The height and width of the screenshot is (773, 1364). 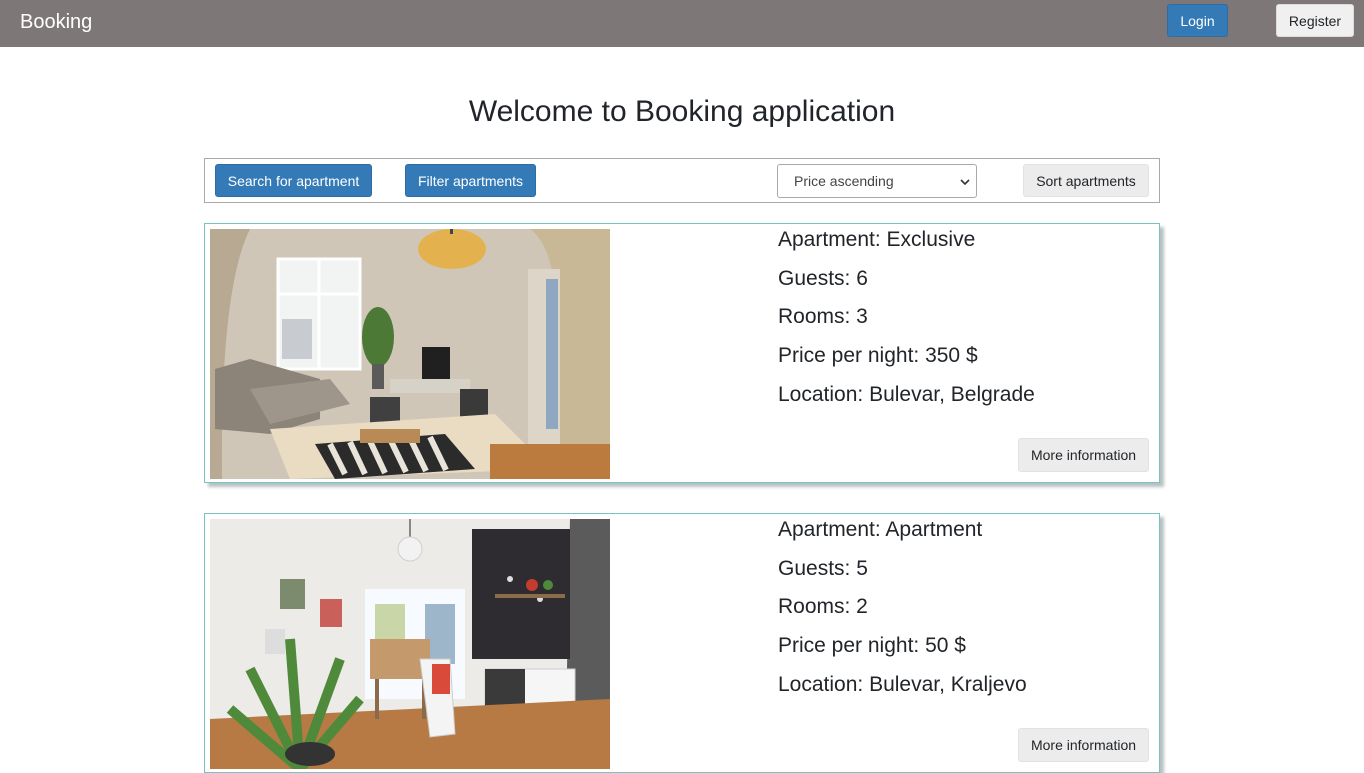 I want to click on apartment-name: Apartment: Exclusive, so click(x=877, y=239).